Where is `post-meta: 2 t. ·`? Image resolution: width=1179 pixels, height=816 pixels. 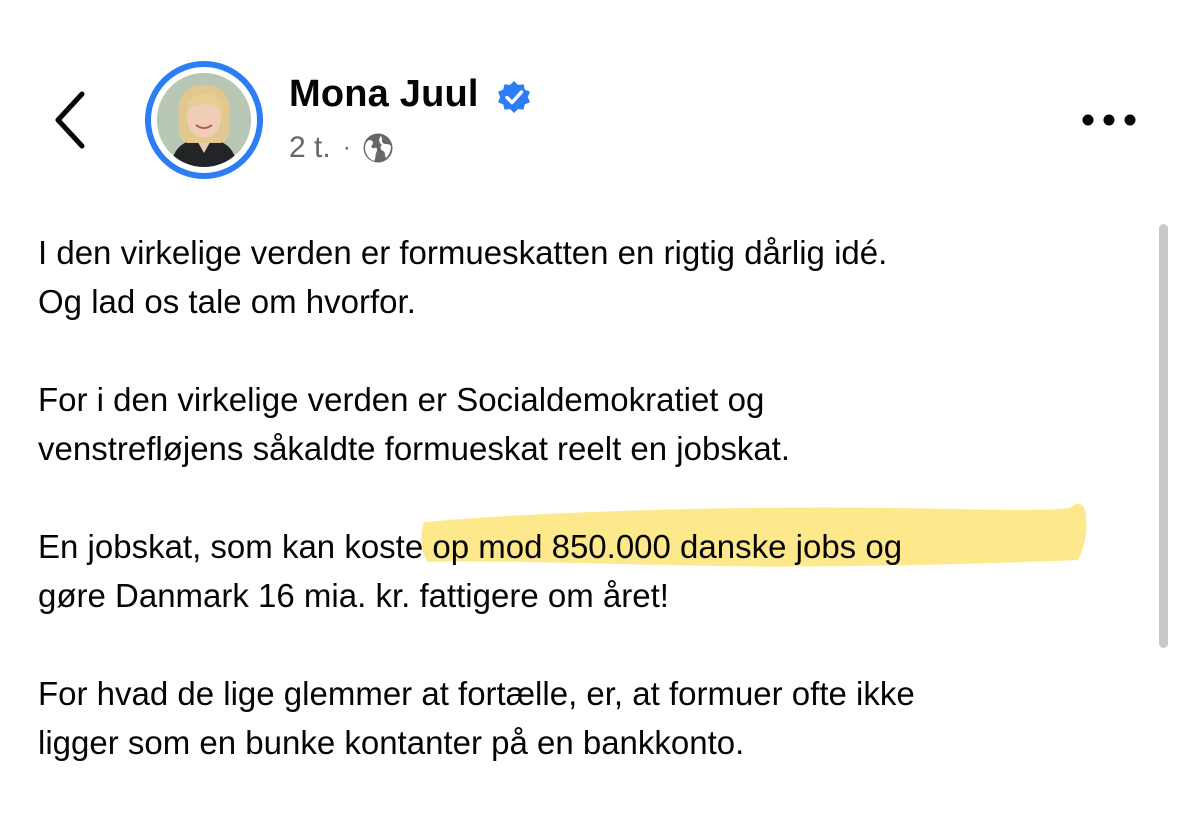 post-meta: 2 t. · is located at coordinates (342, 148).